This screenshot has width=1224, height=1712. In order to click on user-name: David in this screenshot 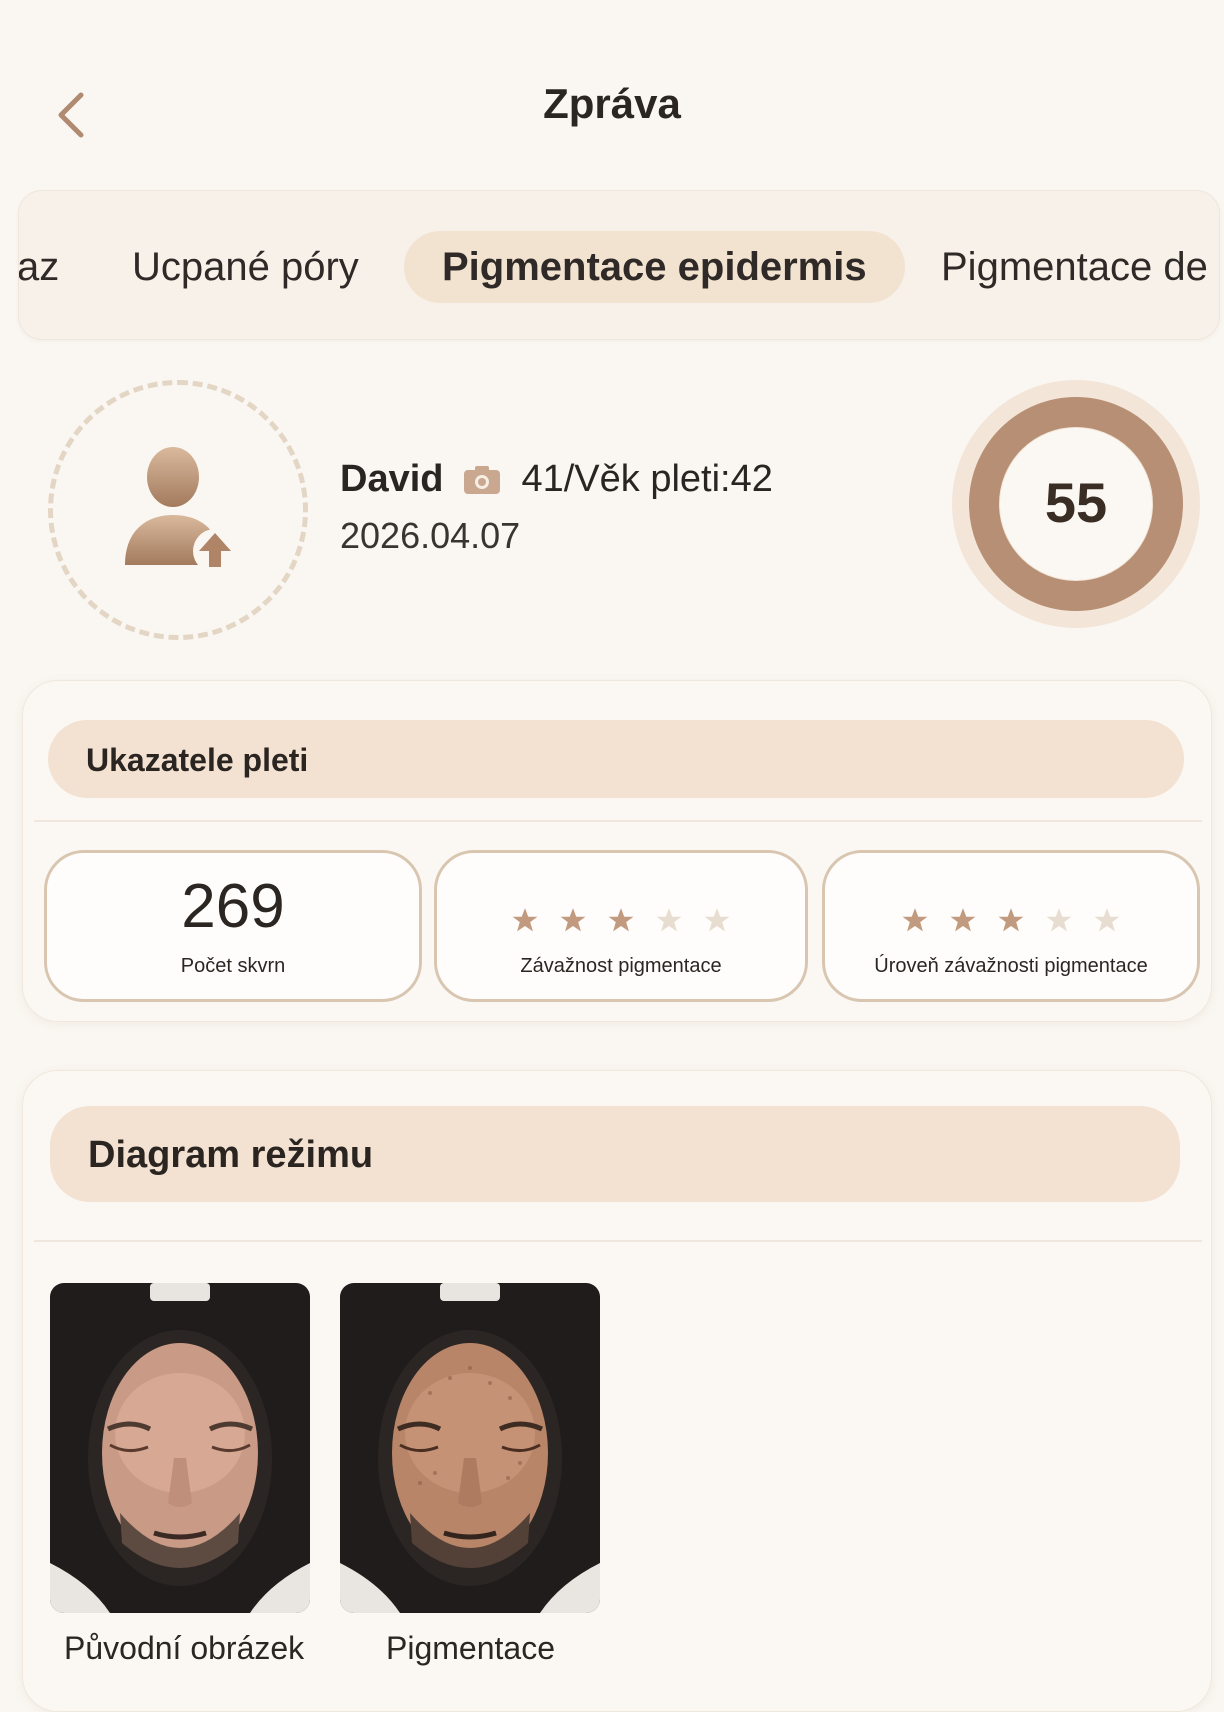, I will do `click(392, 479)`.